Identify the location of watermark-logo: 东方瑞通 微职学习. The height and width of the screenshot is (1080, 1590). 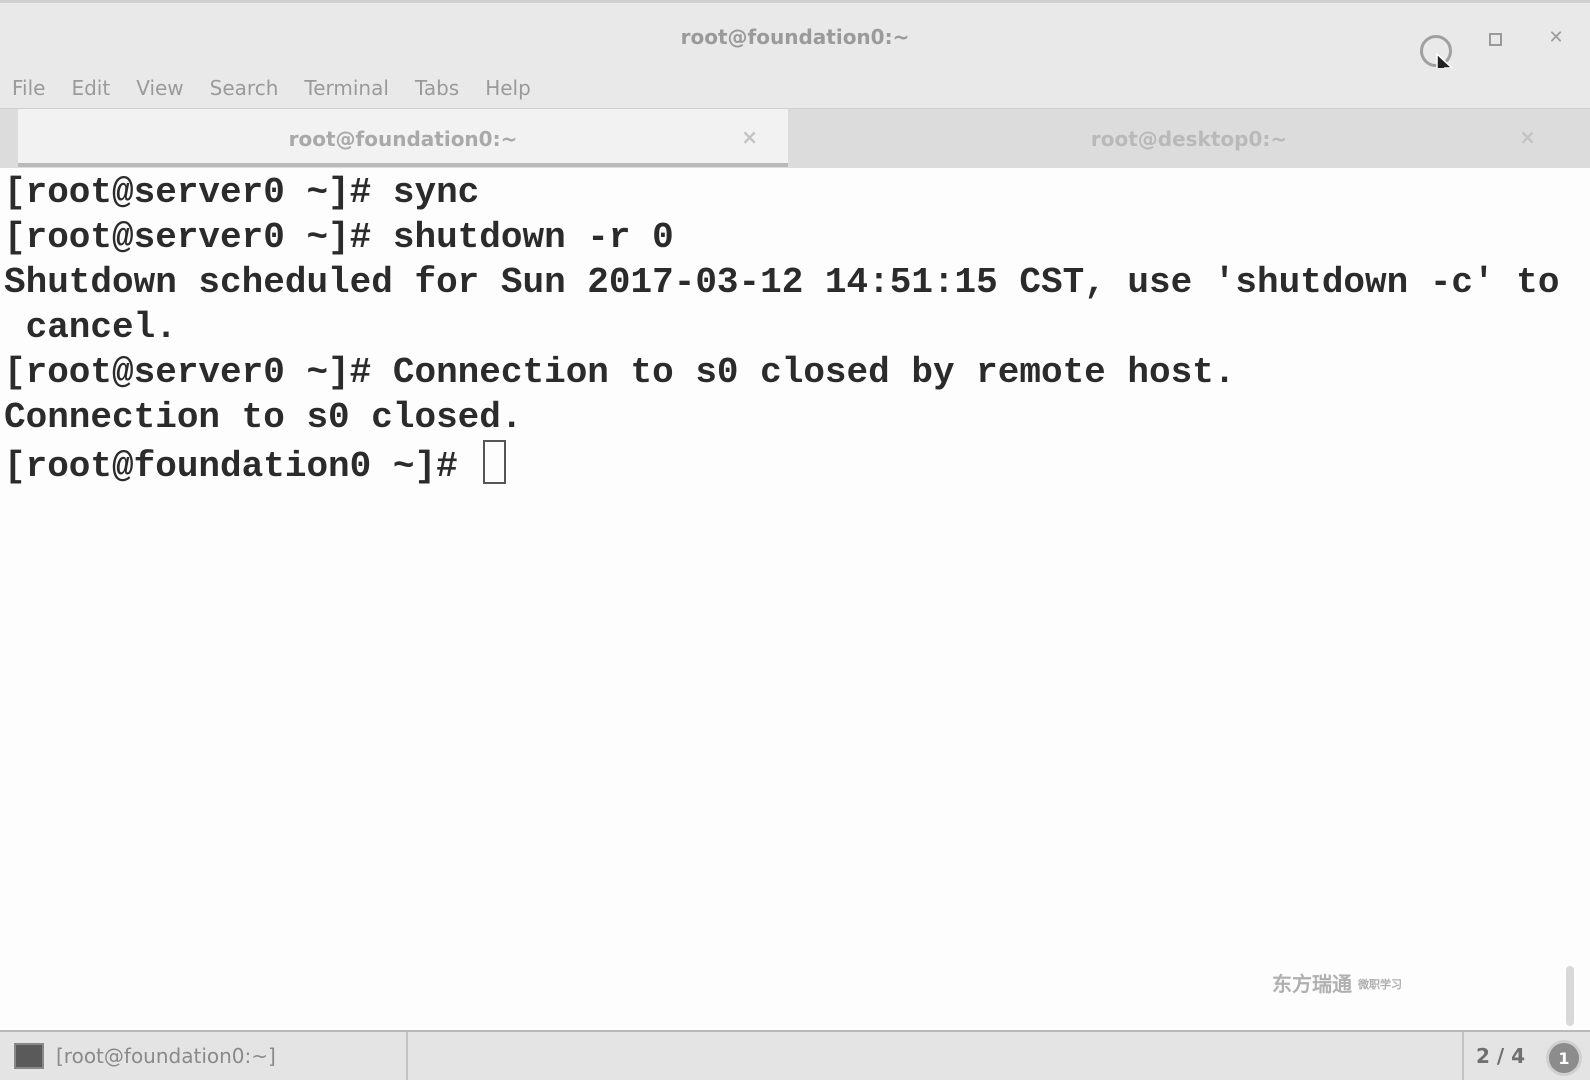
(1337, 982).